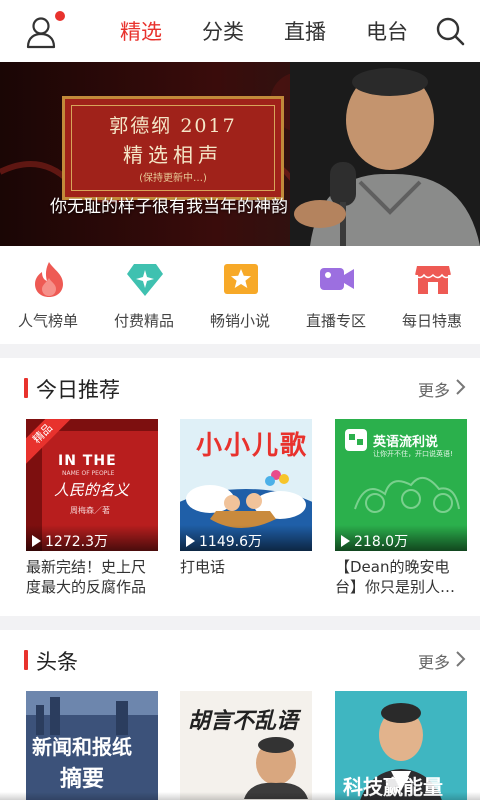  Describe the element at coordinates (450, 31) in the screenshot. I see `search-icon` at that location.